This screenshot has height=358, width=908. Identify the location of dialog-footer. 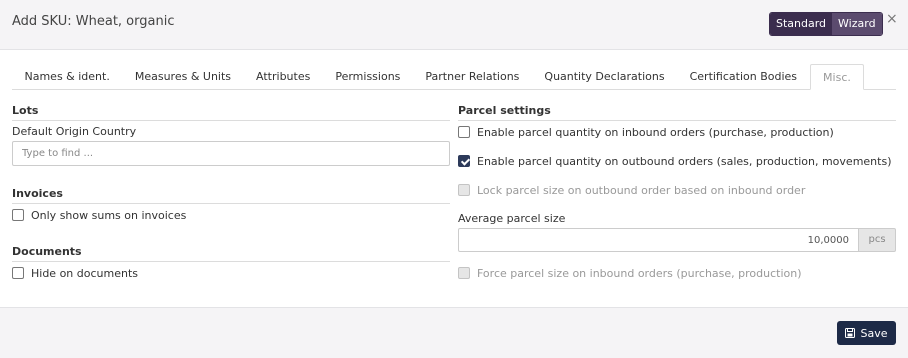
(454, 332).